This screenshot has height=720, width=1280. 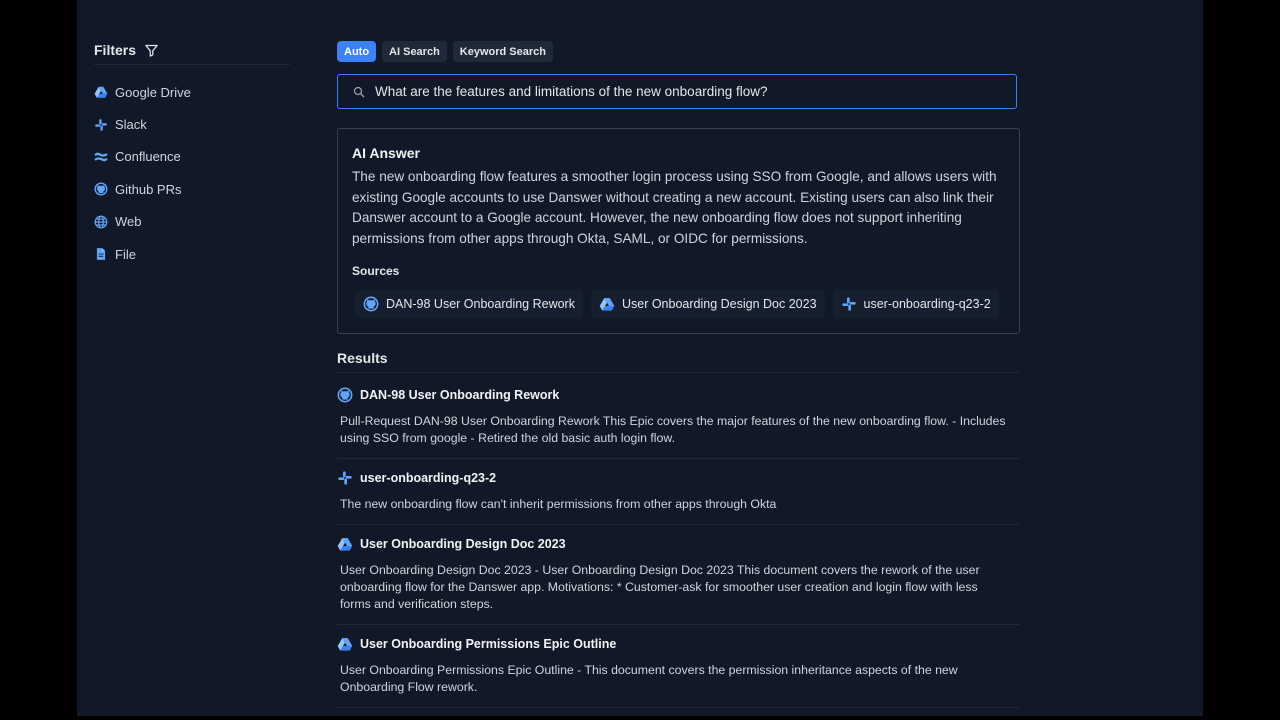 What do you see at coordinates (357, 51) in the screenshot?
I see `mode-auto-button: Auto` at bounding box center [357, 51].